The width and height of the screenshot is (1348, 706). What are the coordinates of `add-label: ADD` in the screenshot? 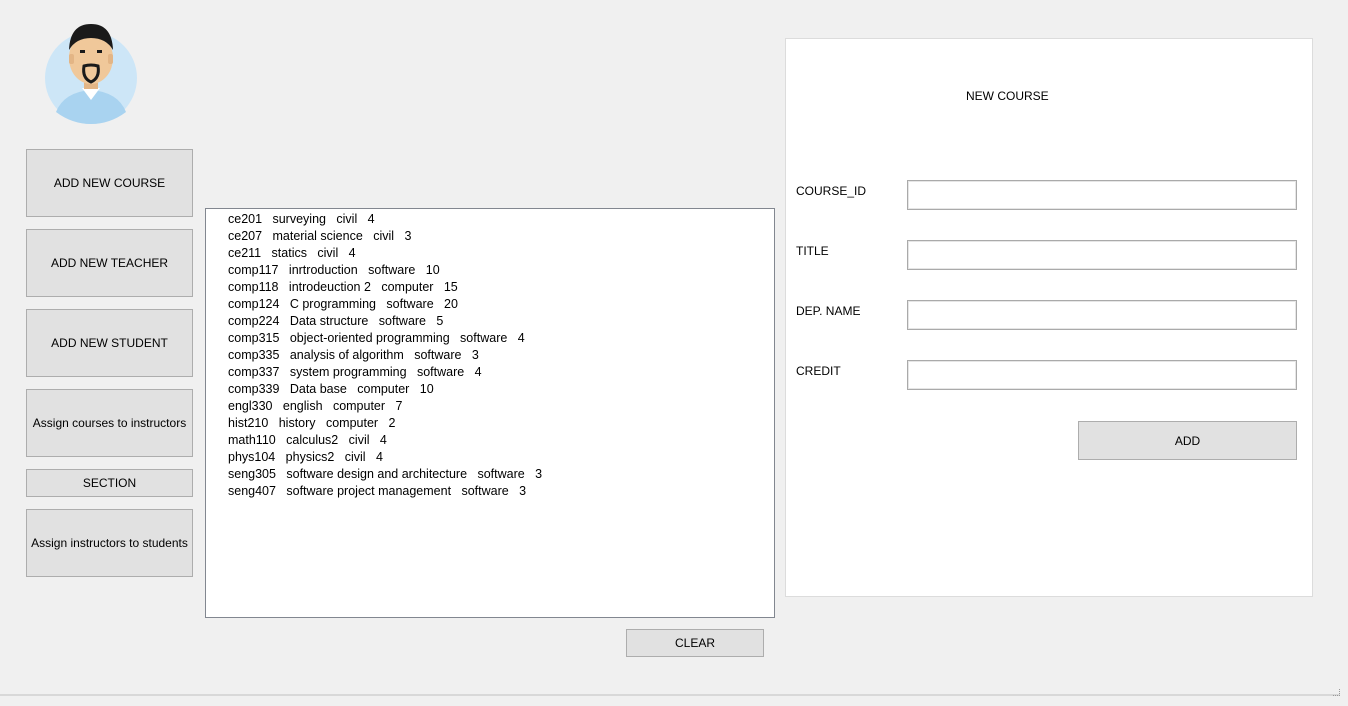 It's located at (1187, 440).